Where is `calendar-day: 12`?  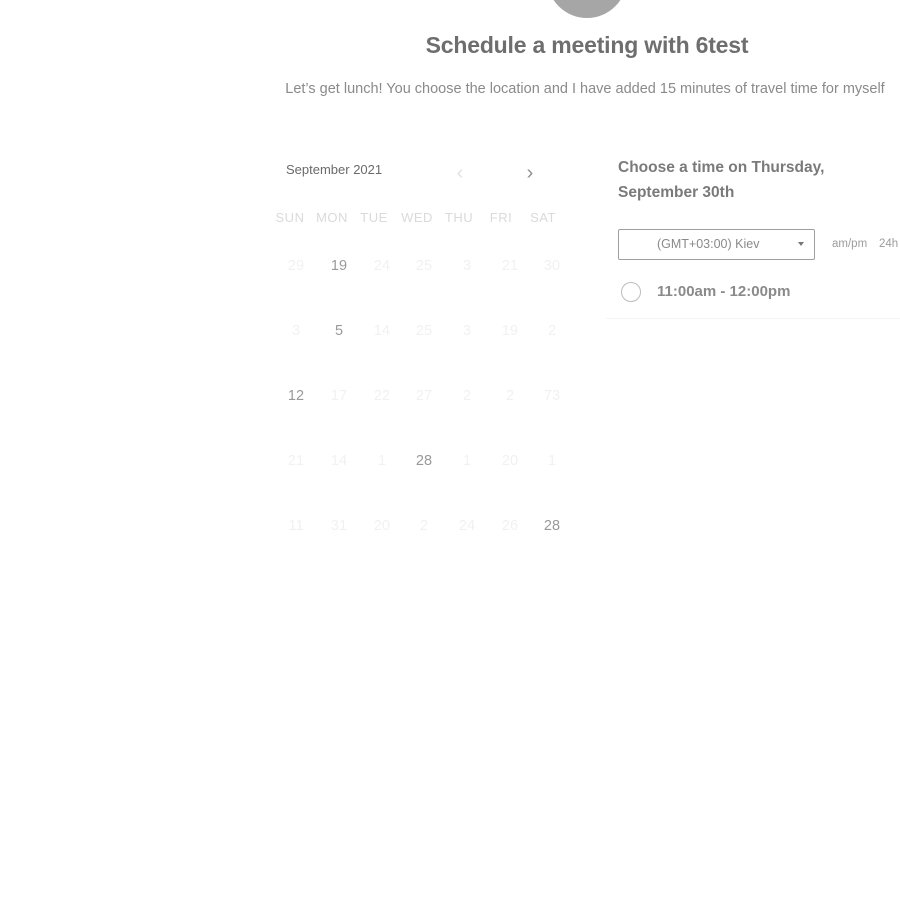 calendar-day: 12 is located at coordinates (296, 396).